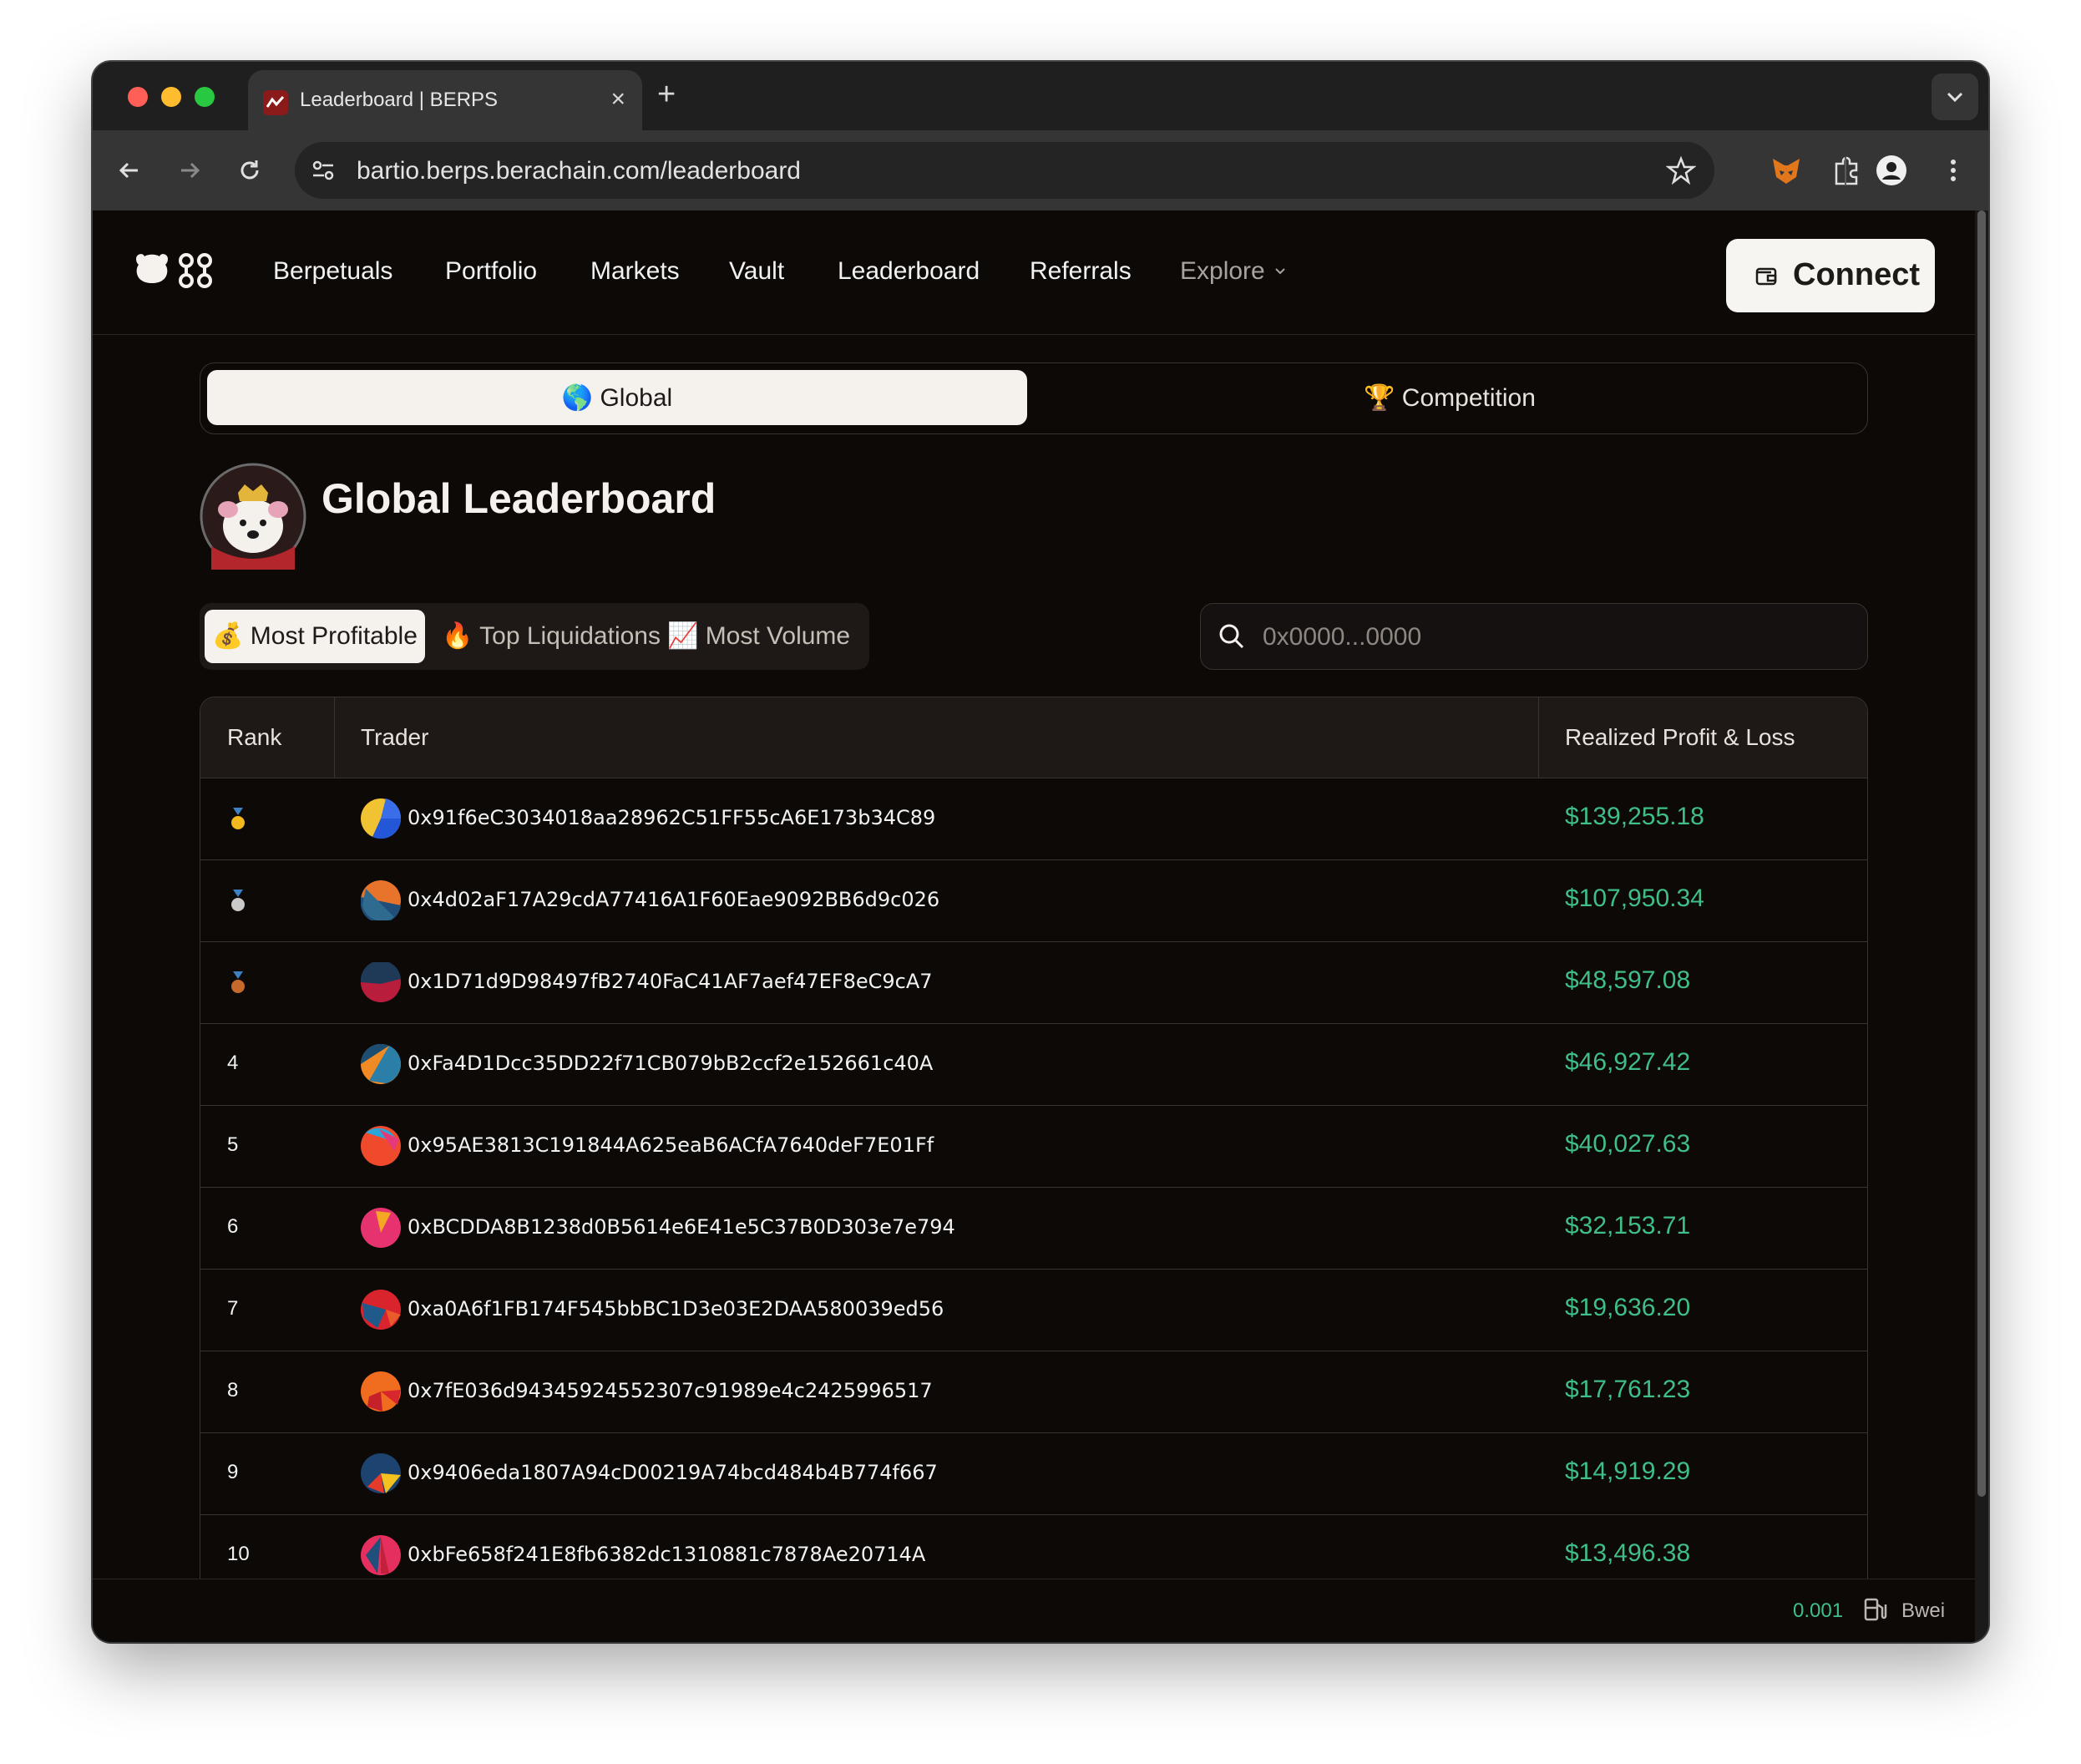  Describe the element at coordinates (238, 900) in the screenshot. I see `silver-medal-icon` at that location.